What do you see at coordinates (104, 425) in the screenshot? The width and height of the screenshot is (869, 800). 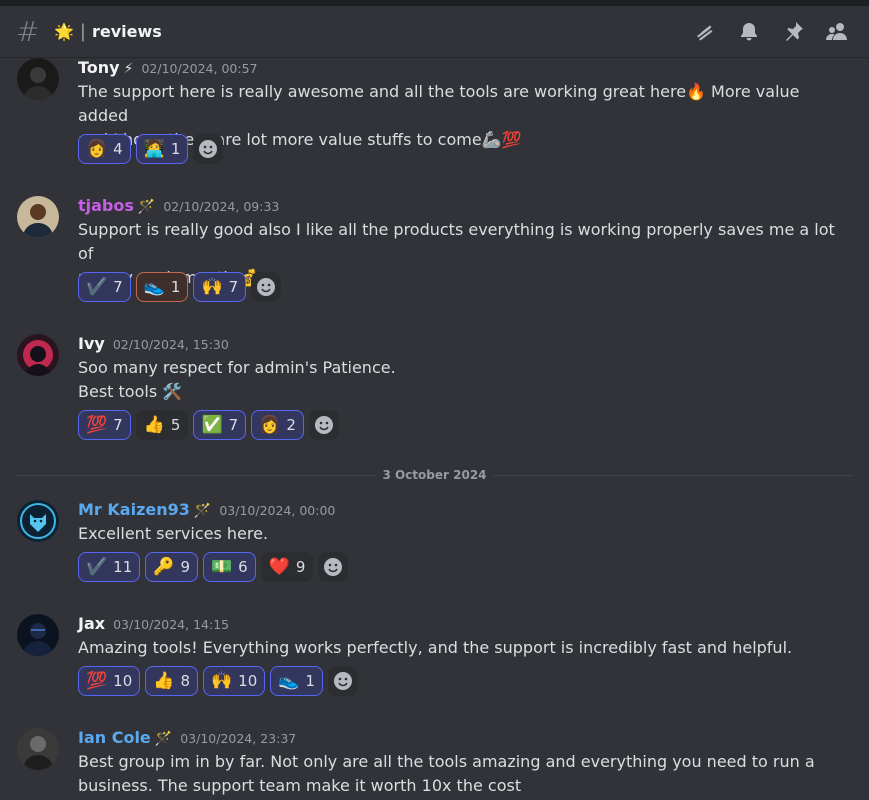 I see `reaction: 💯 7` at bounding box center [104, 425].